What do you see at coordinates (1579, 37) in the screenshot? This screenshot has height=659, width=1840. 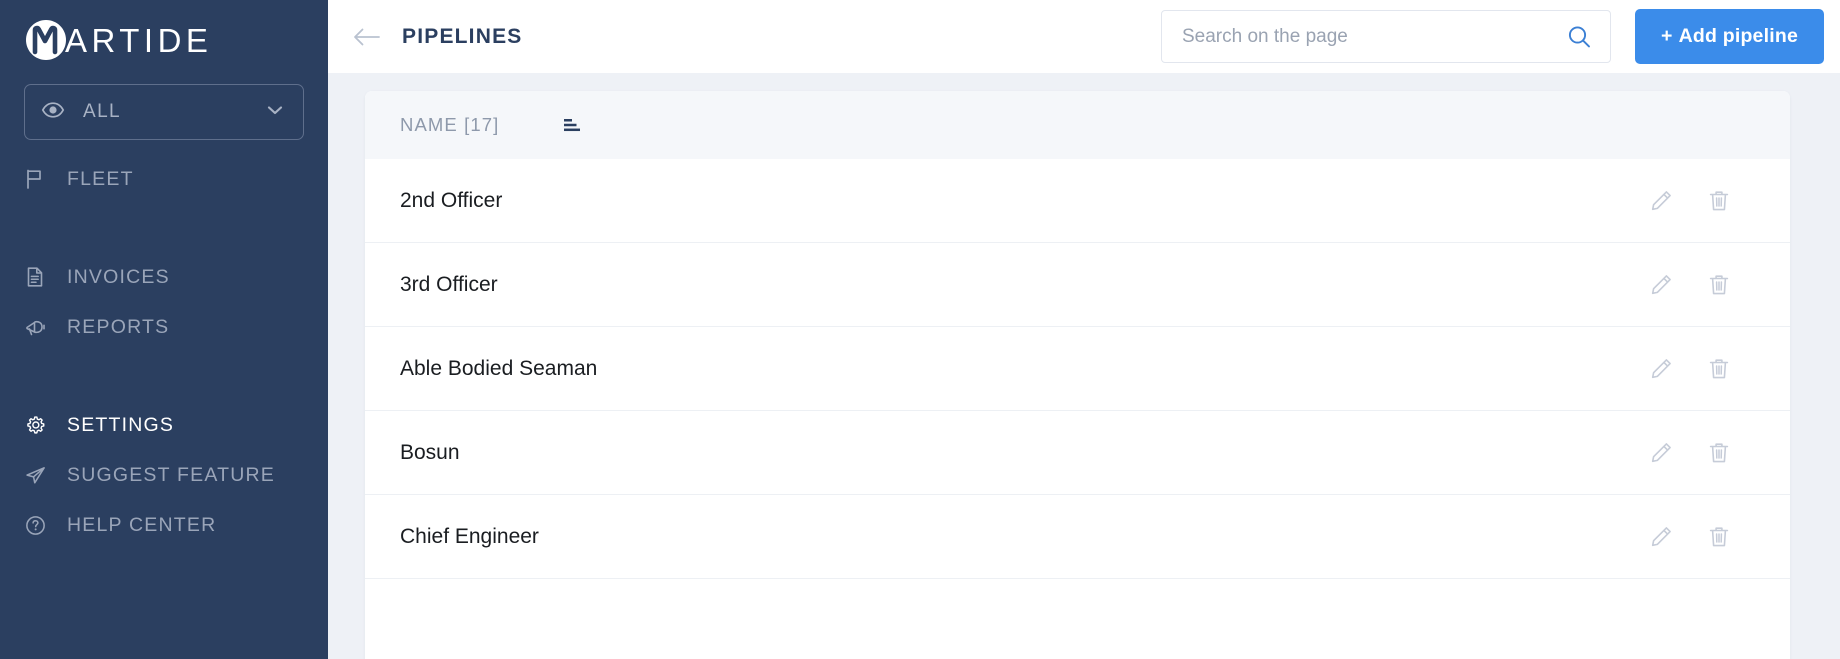 I see `search-icon` at bounding box center [1579, 37].